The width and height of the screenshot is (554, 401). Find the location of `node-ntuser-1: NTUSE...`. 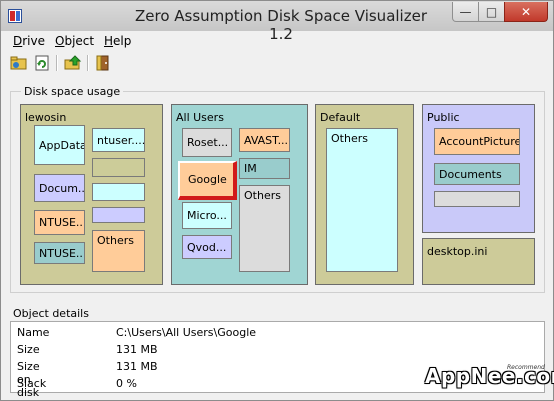

node-ntuser-1: NTUSE... is located at coordinates (59, 222).